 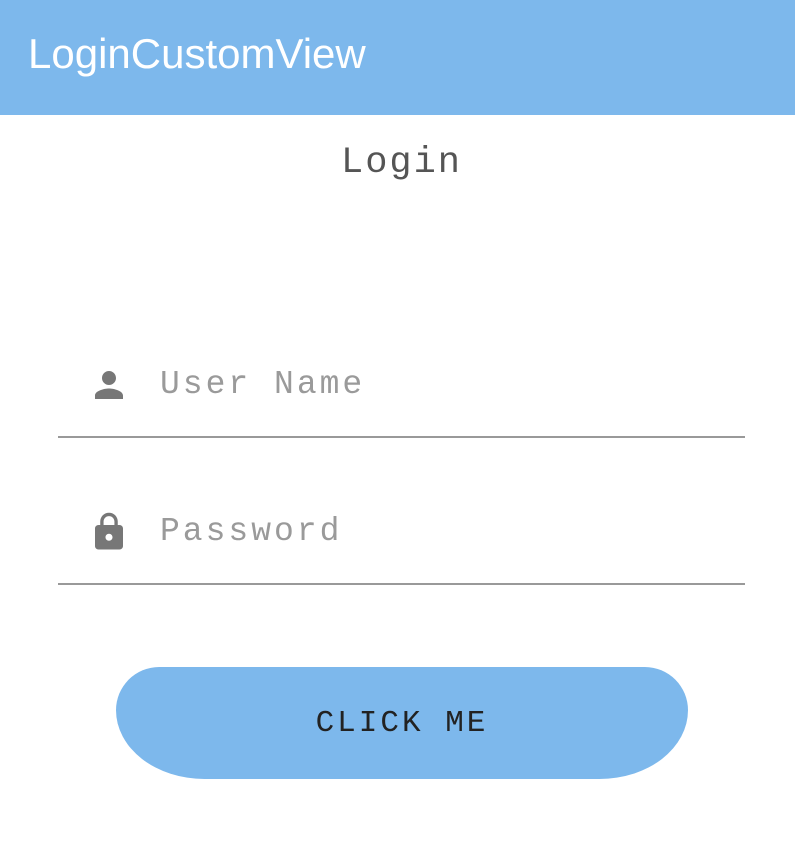 I want to click on username-field-container, so click(x=401, y=398).